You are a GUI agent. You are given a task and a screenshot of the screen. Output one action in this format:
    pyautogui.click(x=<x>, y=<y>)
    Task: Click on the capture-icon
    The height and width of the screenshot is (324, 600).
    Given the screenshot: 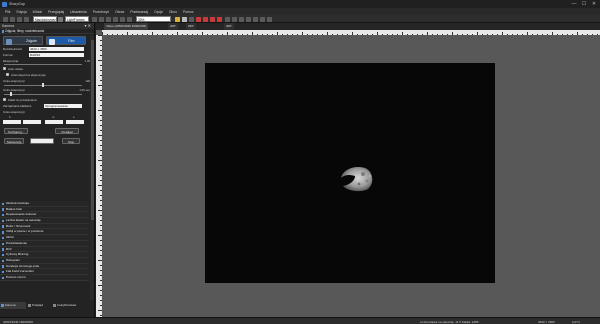 What is the action you would take?
    pyautogui.click(x=94, y=19)
    